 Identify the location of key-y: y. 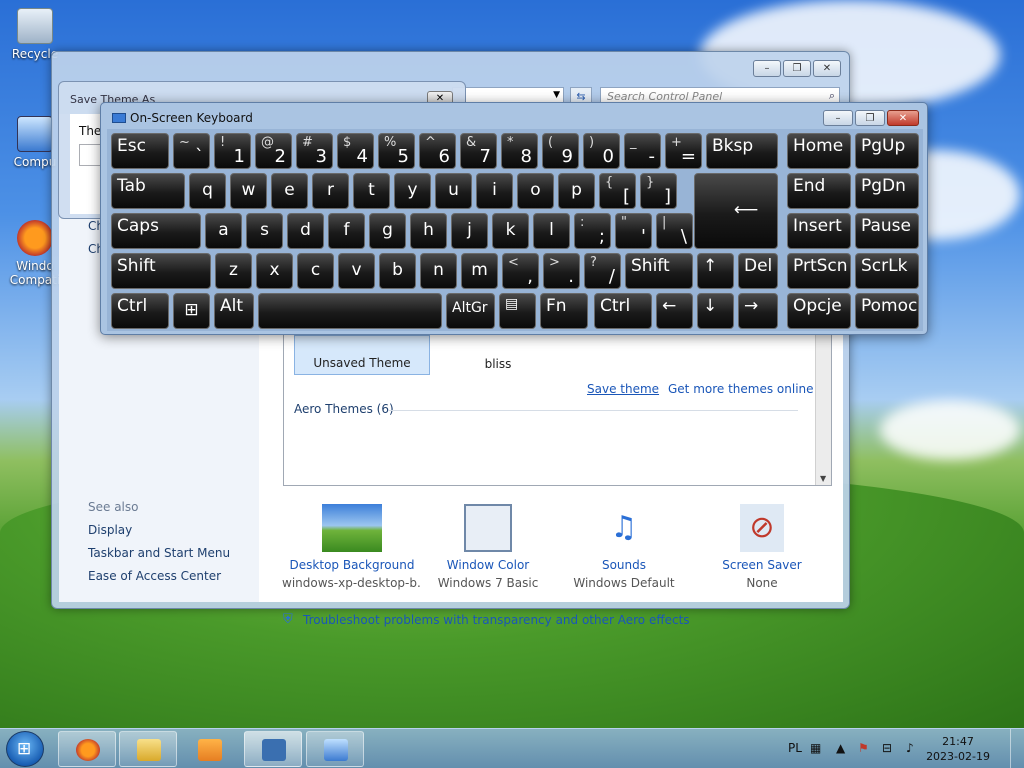
(412, 191).